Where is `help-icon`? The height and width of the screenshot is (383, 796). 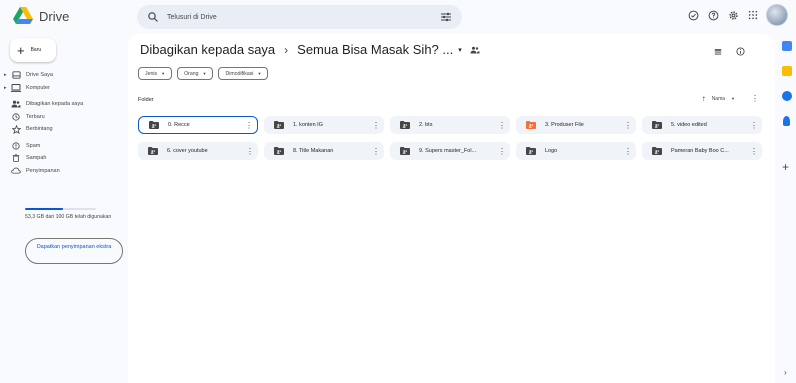
help-icon is located at coordinates (713, 15).